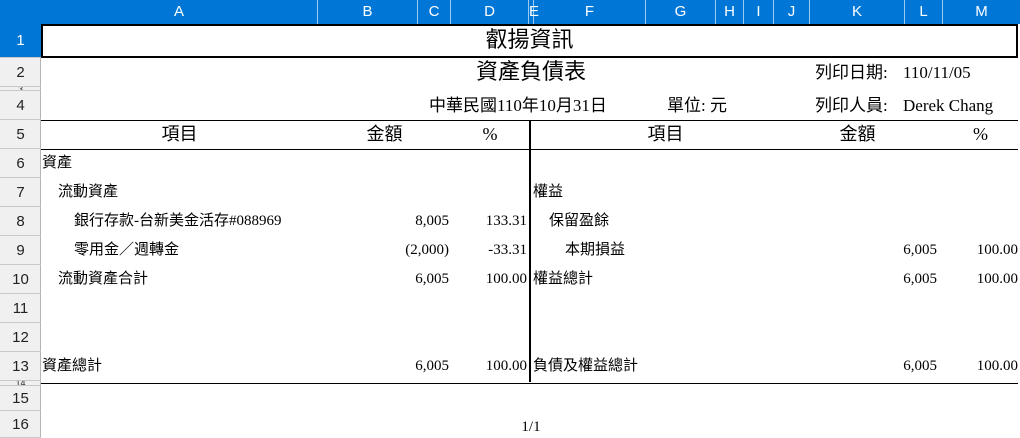 This screenshot has width=1020, height=438. Describe the element at coordinates (697, 105) in the screenshot. I see `unit-label: 單位: 元` at that location.